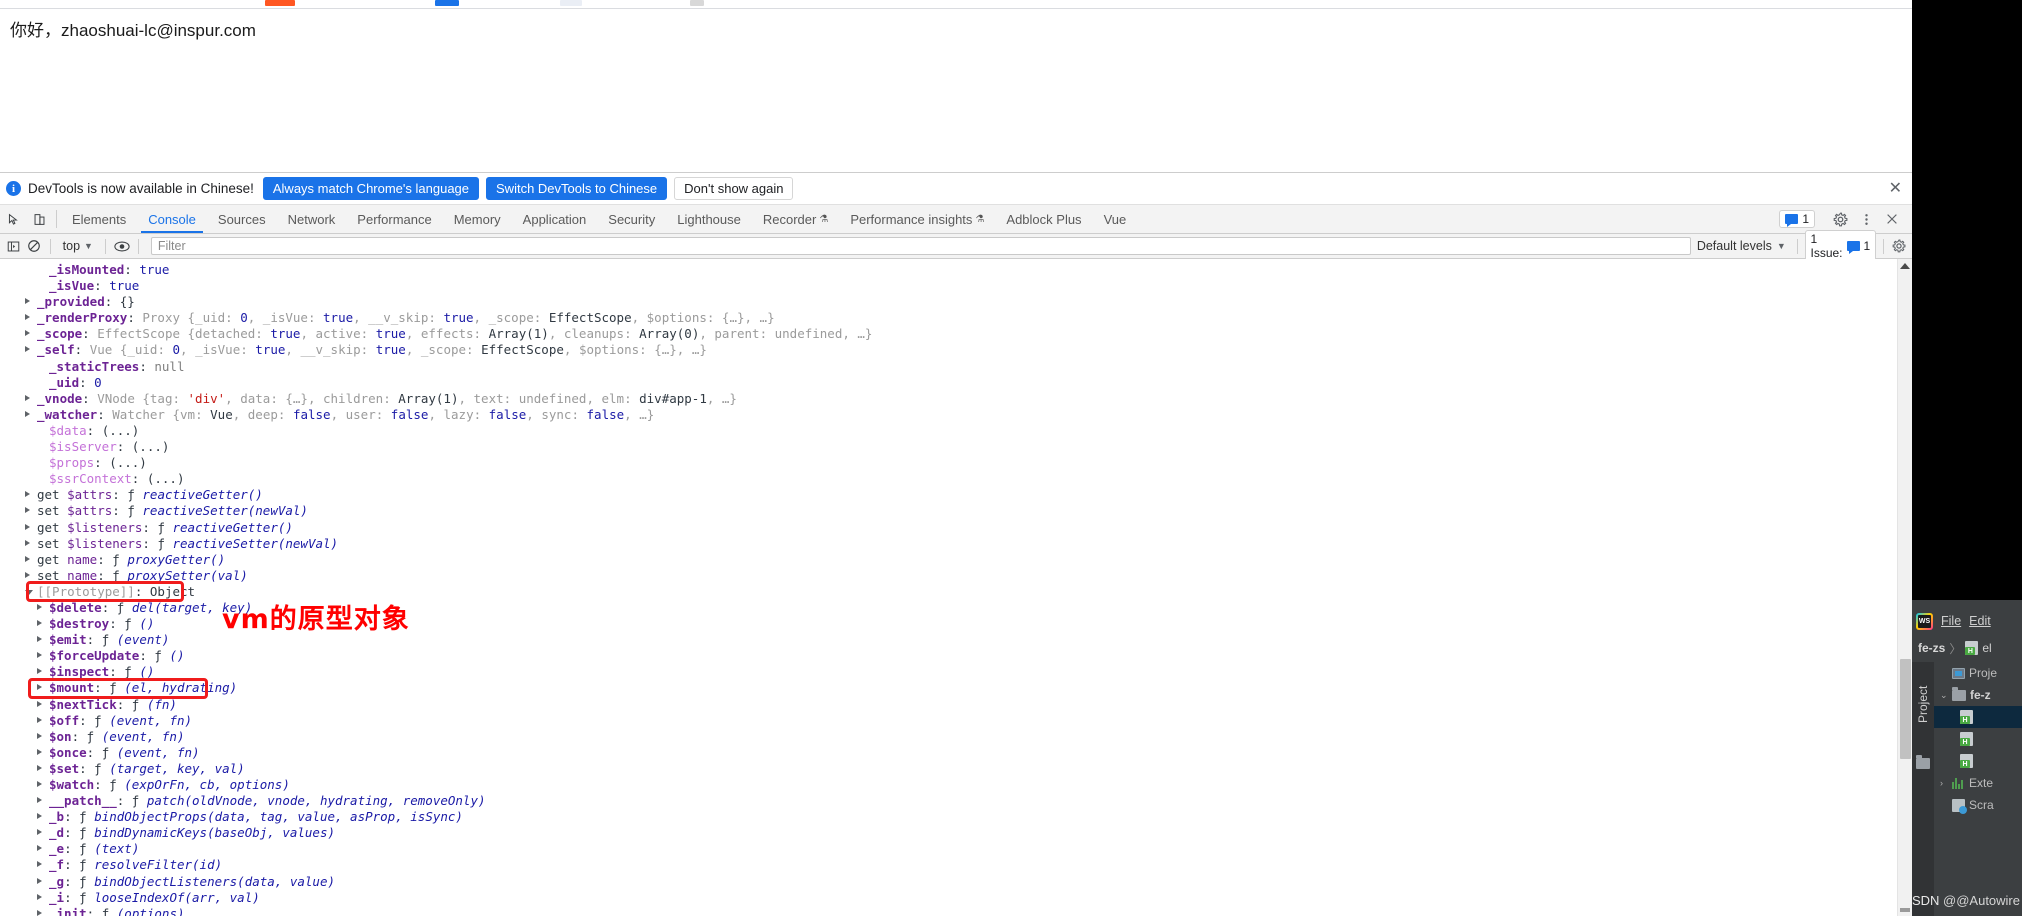  Describe the element at coordinates (920, 246) in the screenshot. I see `console-filter-input` at that location.